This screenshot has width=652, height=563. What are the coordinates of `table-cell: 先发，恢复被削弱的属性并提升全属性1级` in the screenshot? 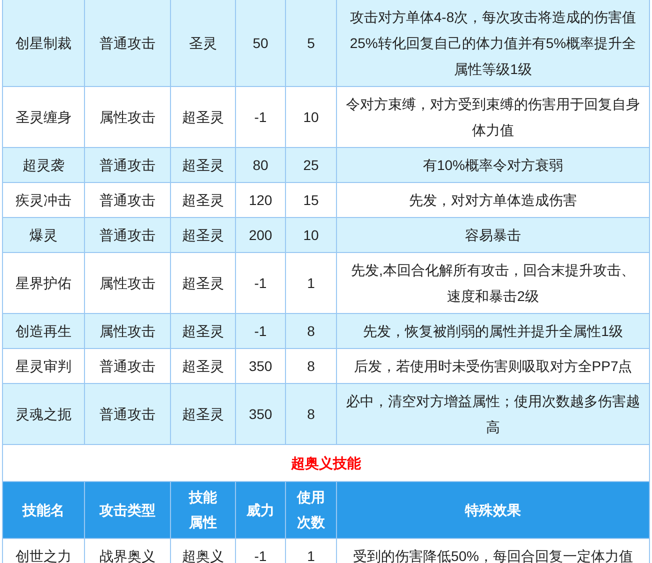 It's located at (493, 331).